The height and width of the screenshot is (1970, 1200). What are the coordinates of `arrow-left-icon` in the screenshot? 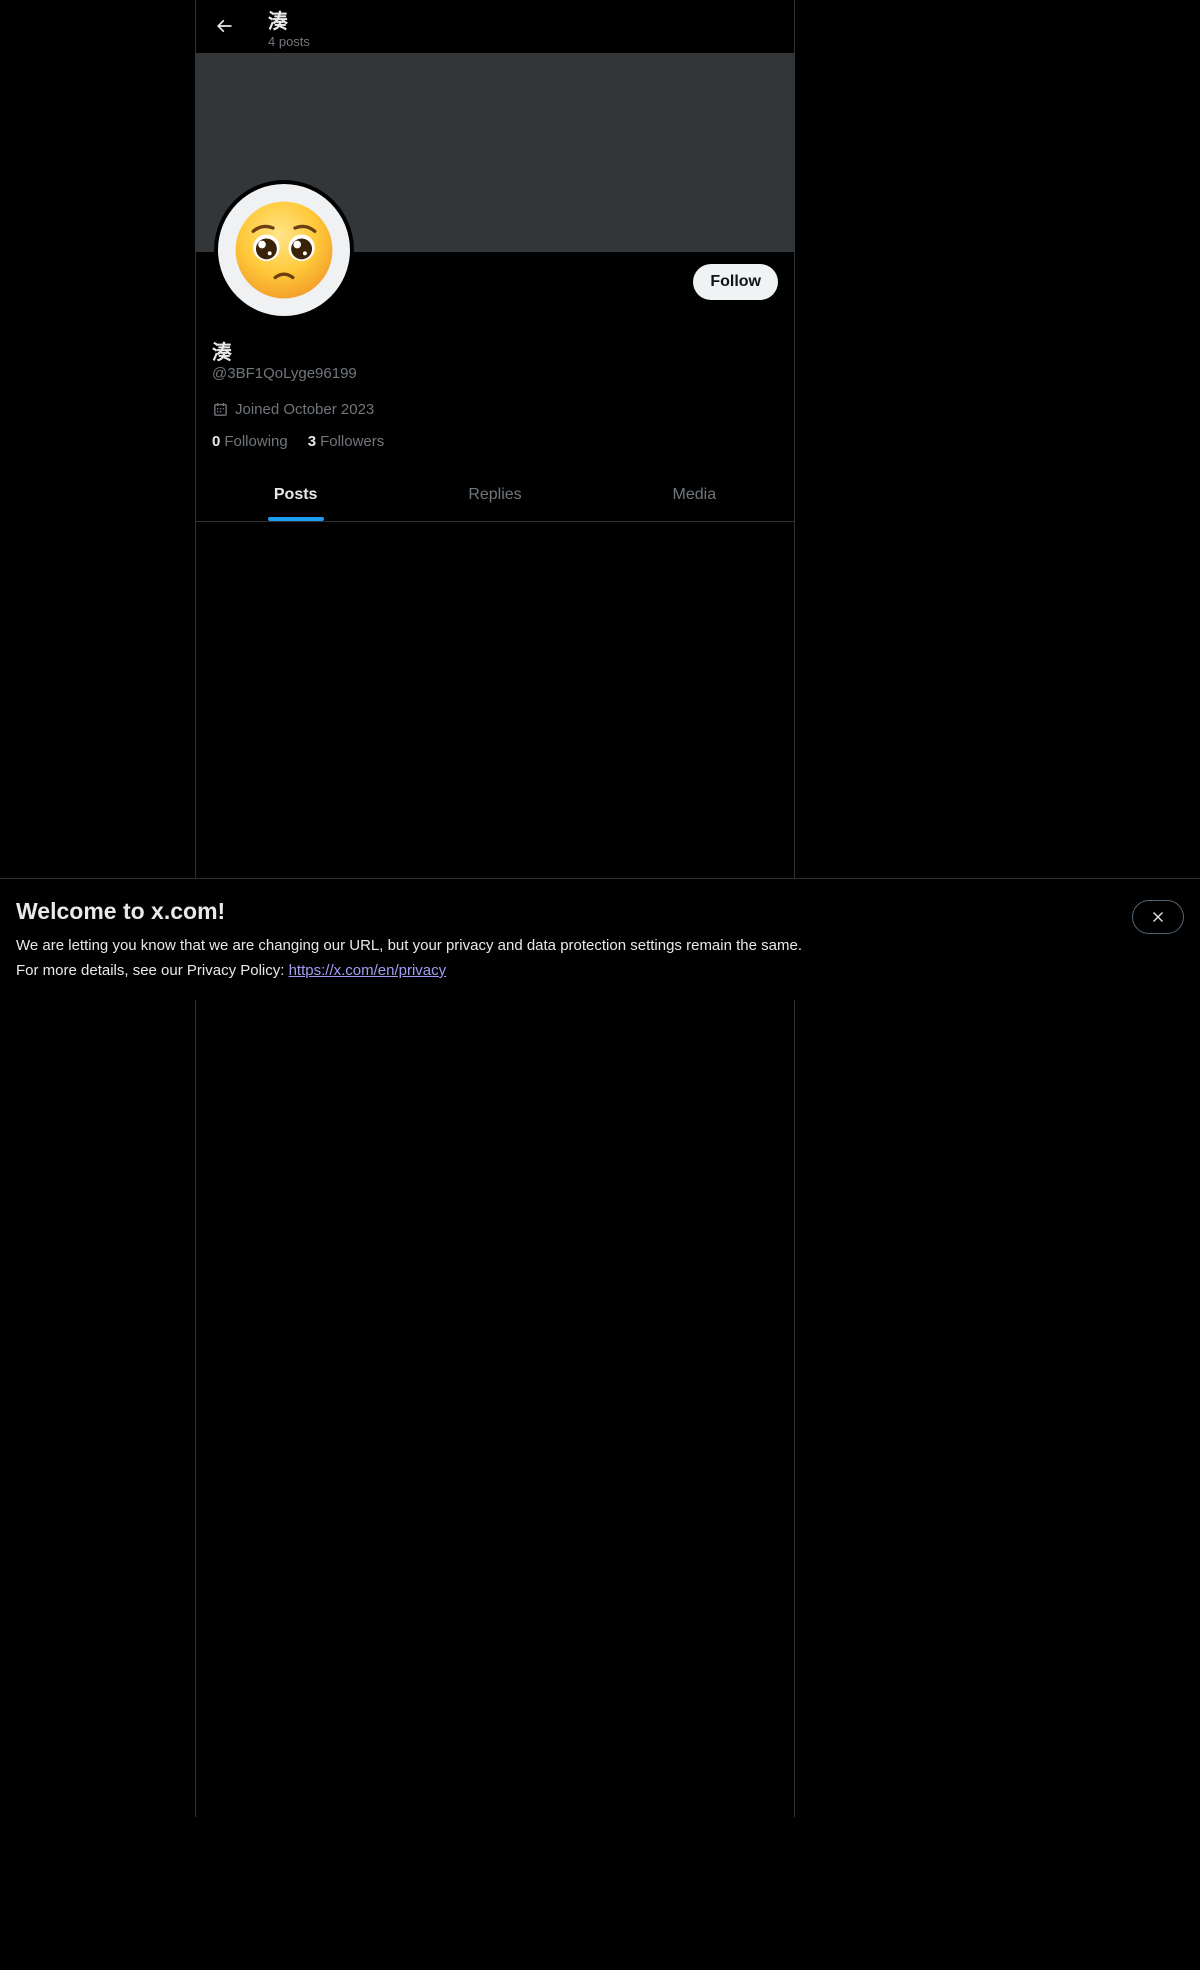 It's located at (224, 26).